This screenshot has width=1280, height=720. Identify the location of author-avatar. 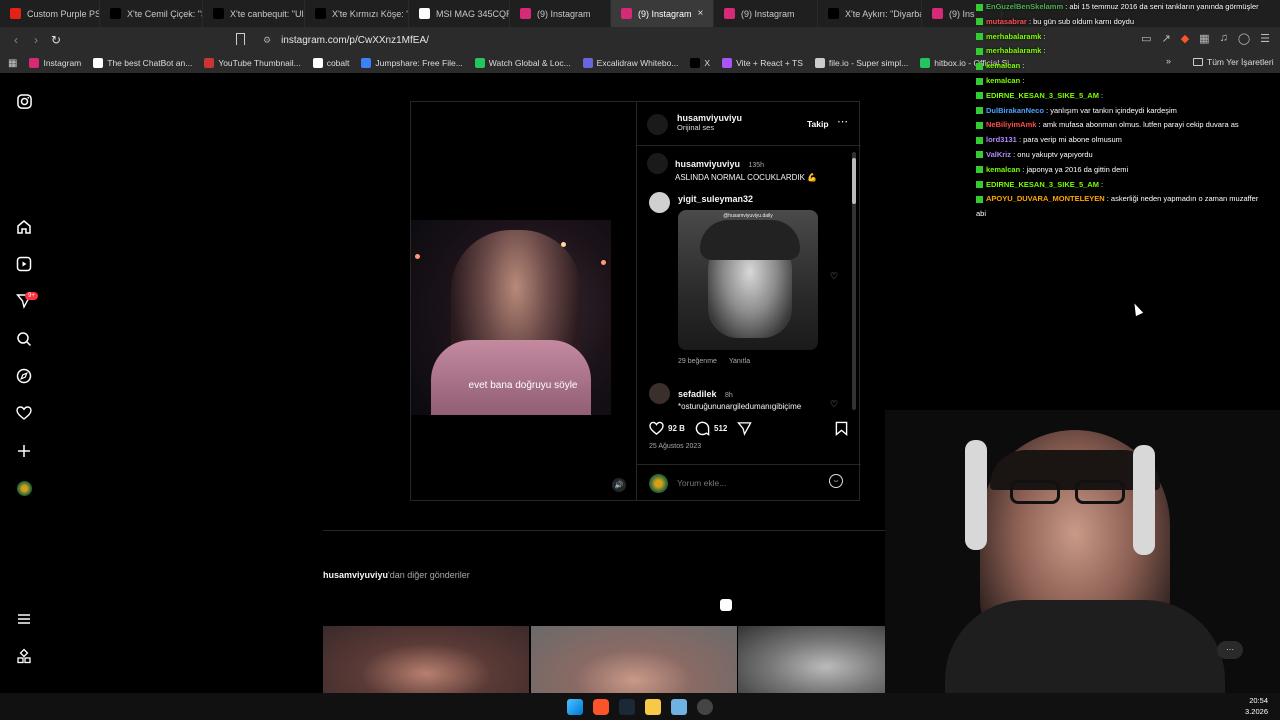
(657, 124).